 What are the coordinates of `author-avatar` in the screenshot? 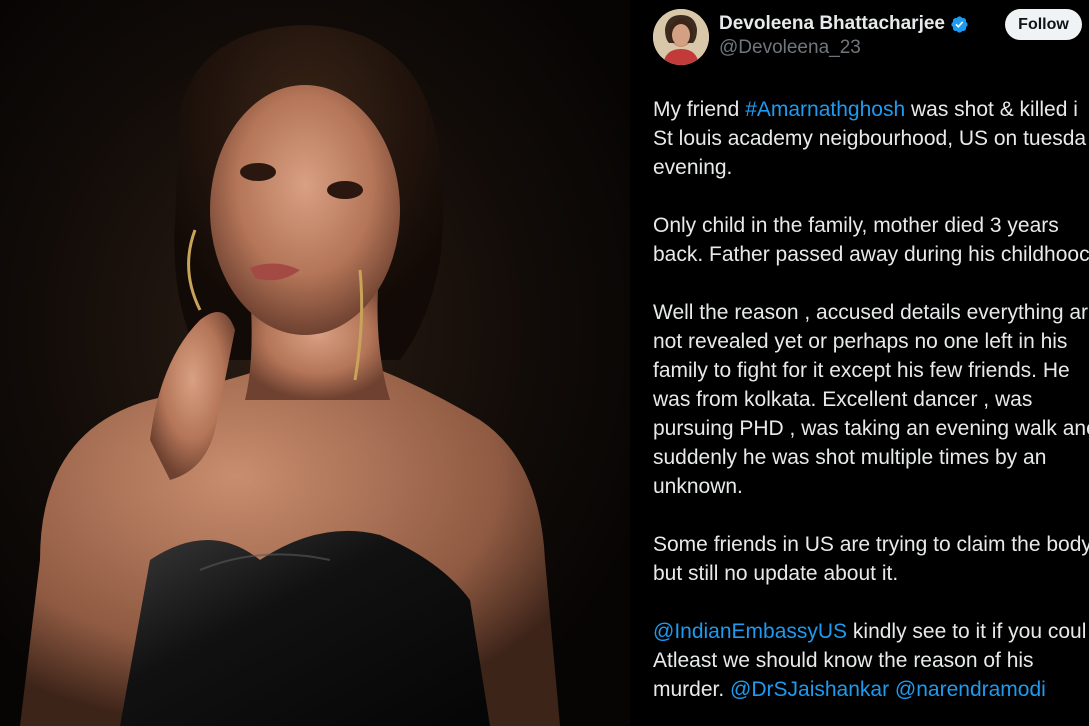 It's located at (681, 37).